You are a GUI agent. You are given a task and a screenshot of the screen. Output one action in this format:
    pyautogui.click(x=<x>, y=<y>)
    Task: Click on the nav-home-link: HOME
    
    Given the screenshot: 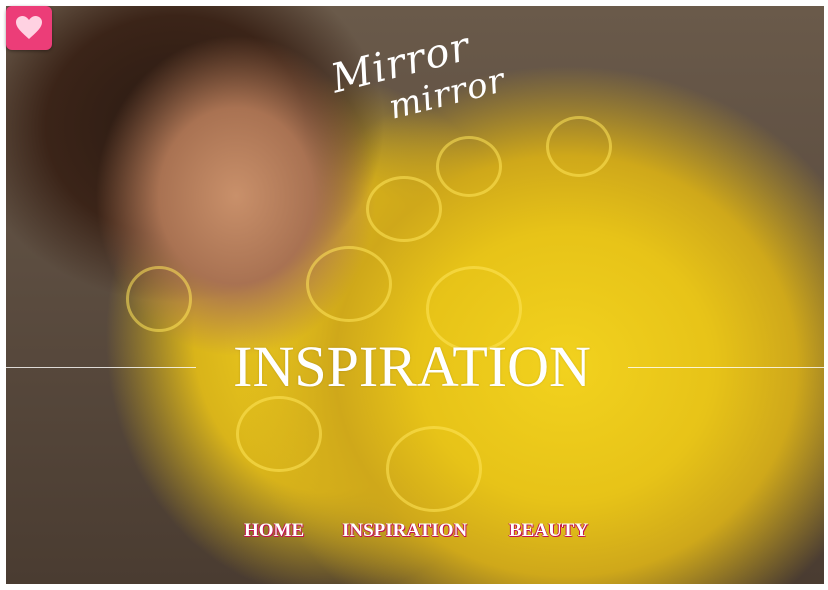 What is the action you would take?
    pyautogui.click(x=274, y=531)
    